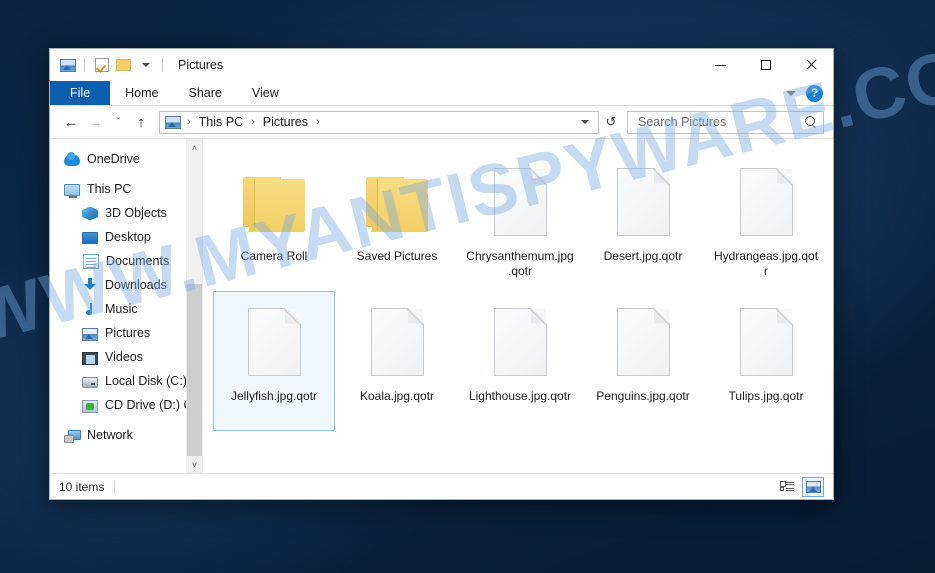  Describe the element at coordinates (811, 122) in the screenshot. I see `search-icon` at that location.